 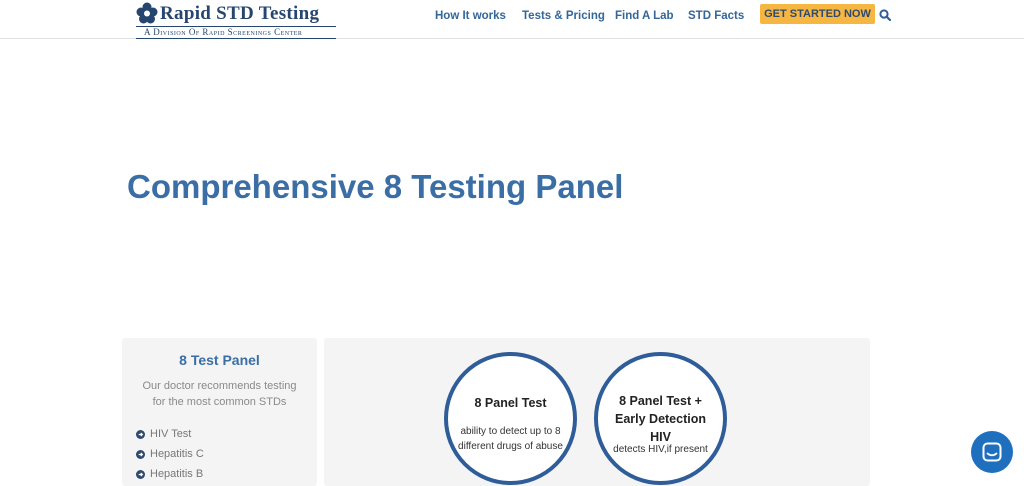 I want to click on sidebar-item-hepatitis-c: Hepatitis C, so click(x=170, y=454).